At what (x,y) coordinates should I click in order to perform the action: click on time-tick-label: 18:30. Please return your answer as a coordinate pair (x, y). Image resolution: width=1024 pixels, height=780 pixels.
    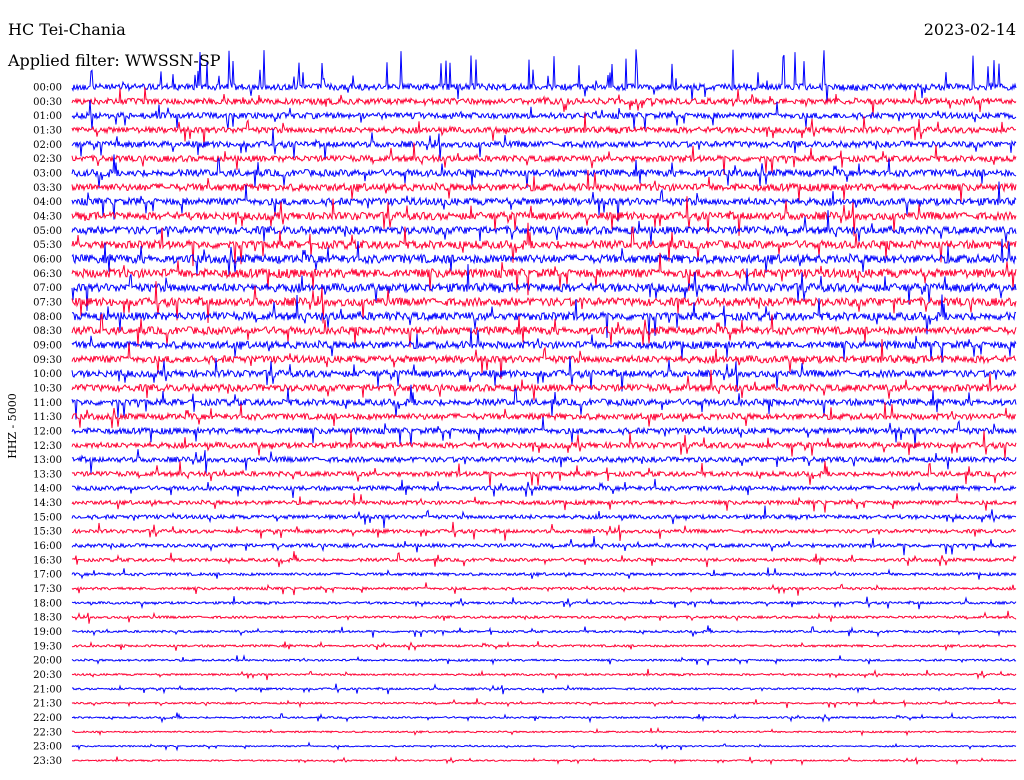
    Looking at the image, I should click on (47, 618).